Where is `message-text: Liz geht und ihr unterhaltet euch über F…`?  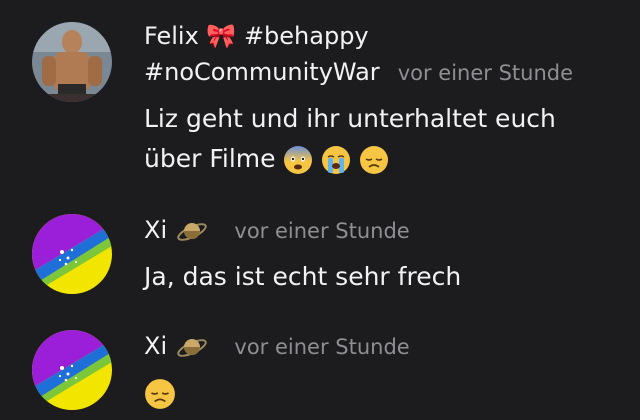
message-text: Liz geht und ihr unterhaltet euch über F… is located at coordinates (382, 139).